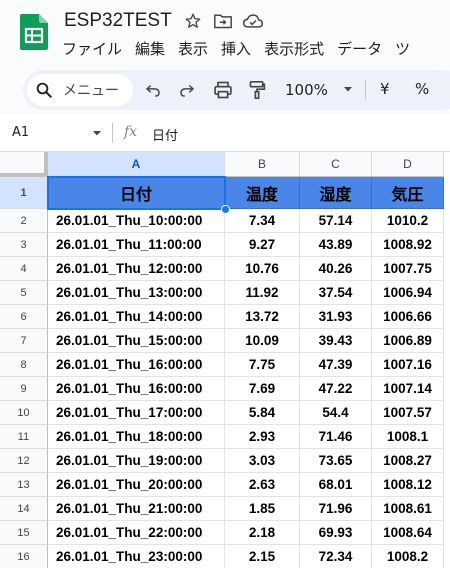 The width and height of the screenshot is (450, 568). What do you see at coordinates (24, 164) in the screenshot?
I see `select-all-corner` at bounding box center [24, 164].